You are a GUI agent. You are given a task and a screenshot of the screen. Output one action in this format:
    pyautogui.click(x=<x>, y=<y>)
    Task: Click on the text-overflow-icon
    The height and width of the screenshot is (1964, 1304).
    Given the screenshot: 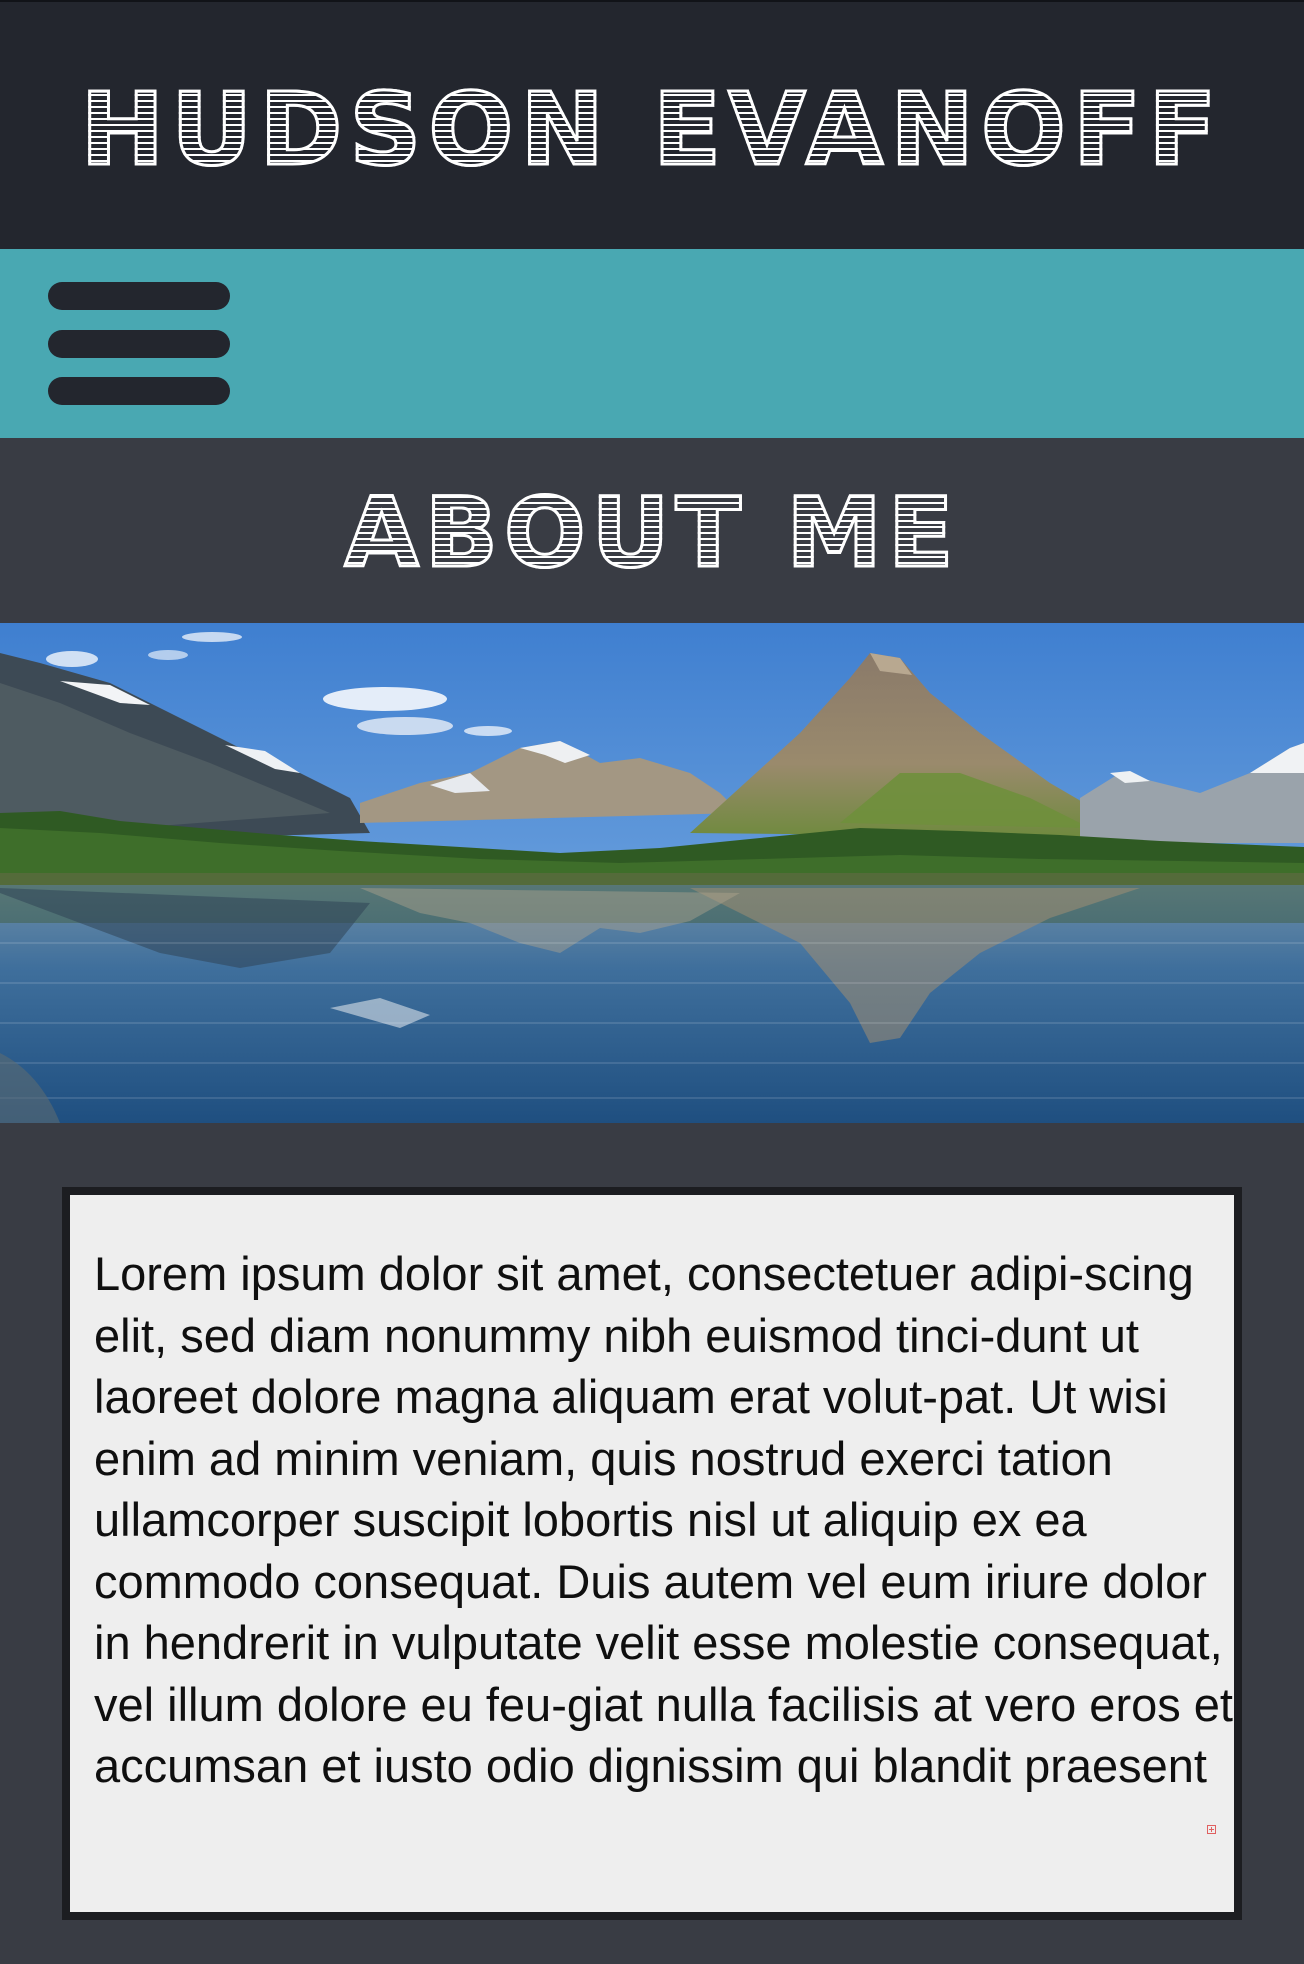 What is the action you would take?
    pyautogui.click(x=1211, y=1829)
    